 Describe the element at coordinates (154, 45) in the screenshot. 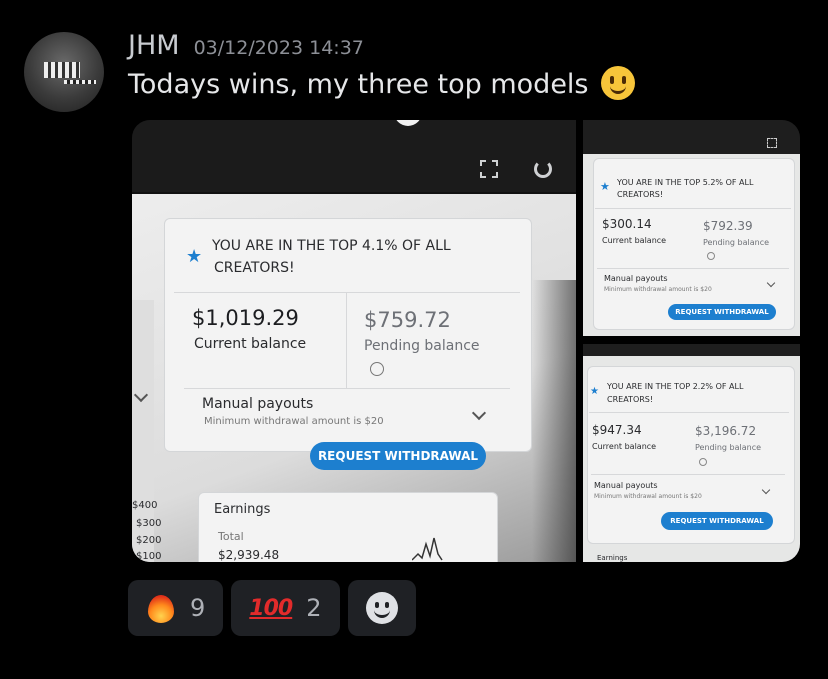

I see `author-name: JHM` at that location.